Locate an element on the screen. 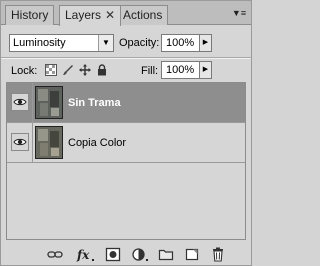 The image size is (320, 266). tab-layers-label: Layers is located at coordinates (83, 15).